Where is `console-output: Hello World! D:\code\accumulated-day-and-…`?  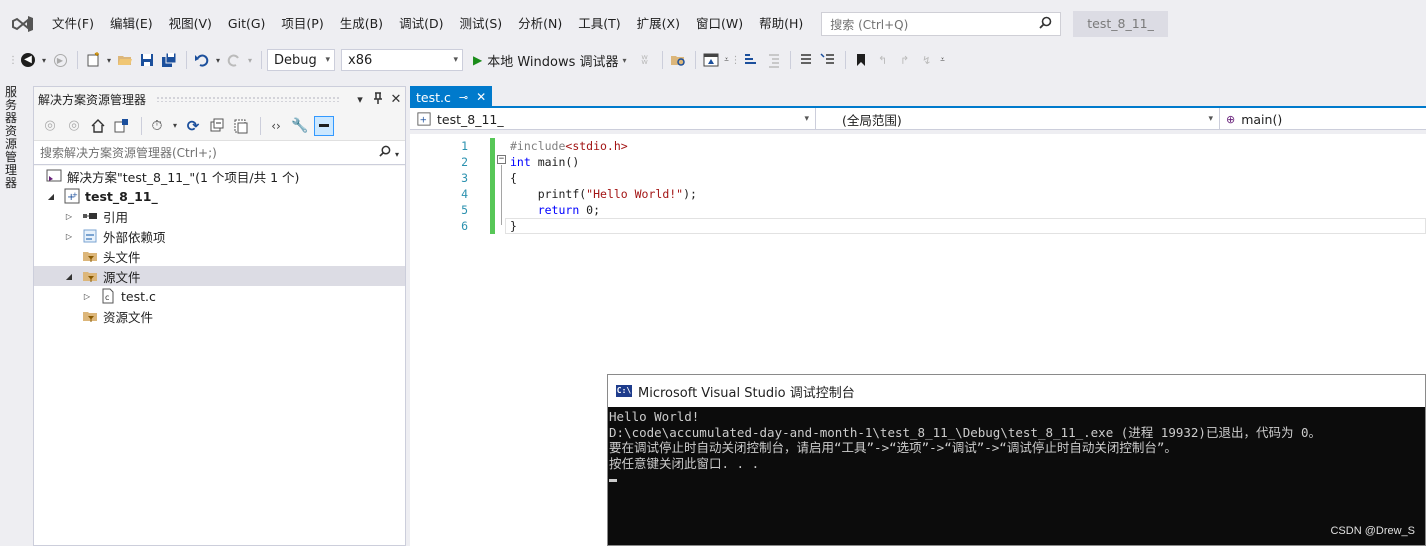
console-output: Hello World! D:\code\accumulated-day-and-… is located at coordinates (1016, 446).